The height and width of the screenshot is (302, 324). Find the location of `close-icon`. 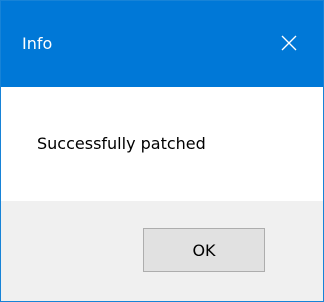

close-icon is located at coordinates (289, 43).